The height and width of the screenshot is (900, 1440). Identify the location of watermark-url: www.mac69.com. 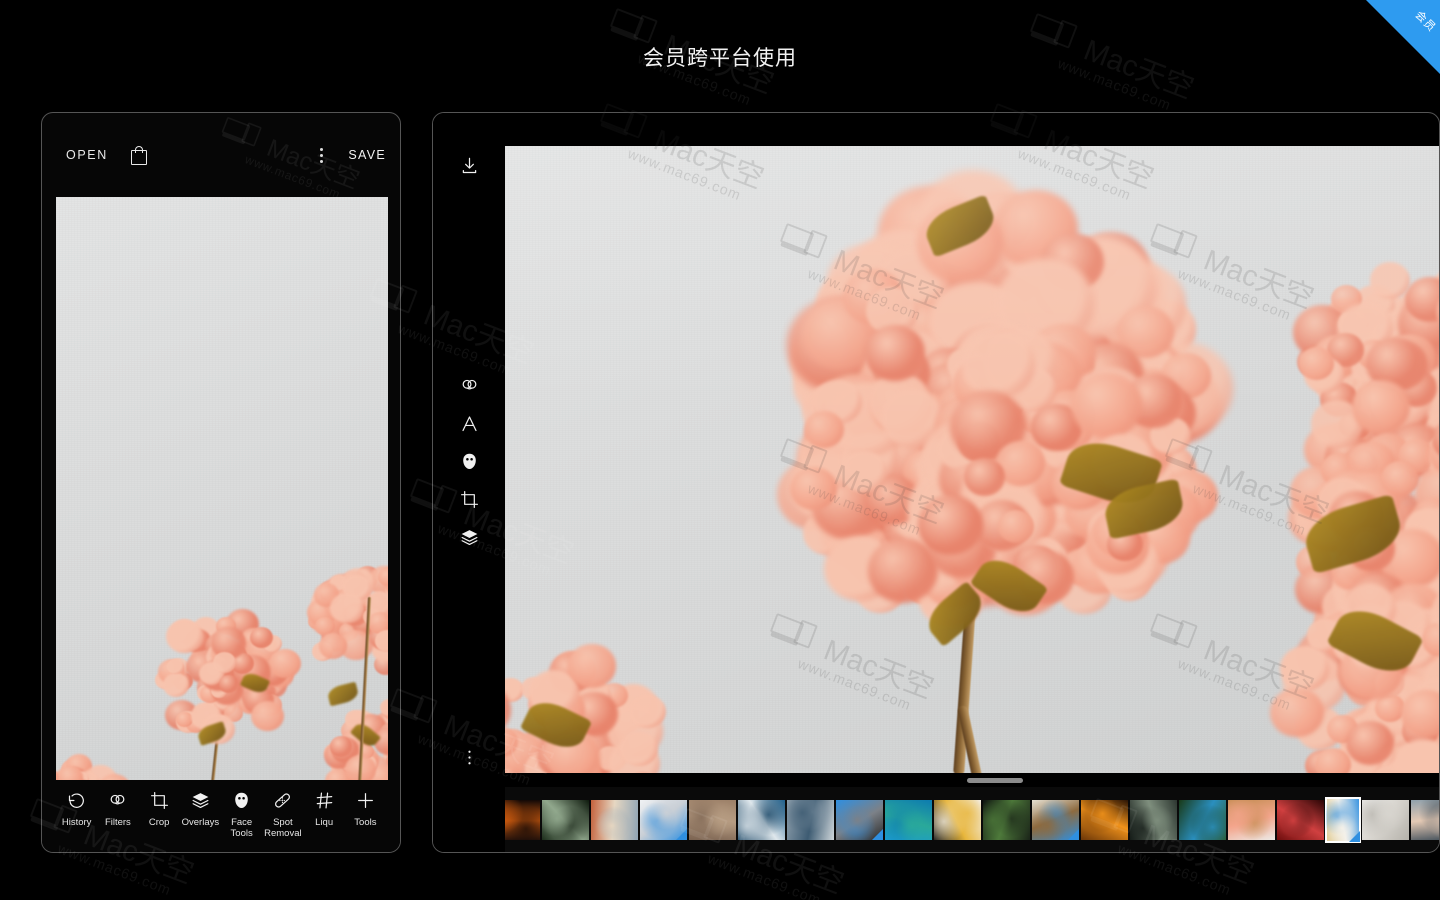
(764, 875).